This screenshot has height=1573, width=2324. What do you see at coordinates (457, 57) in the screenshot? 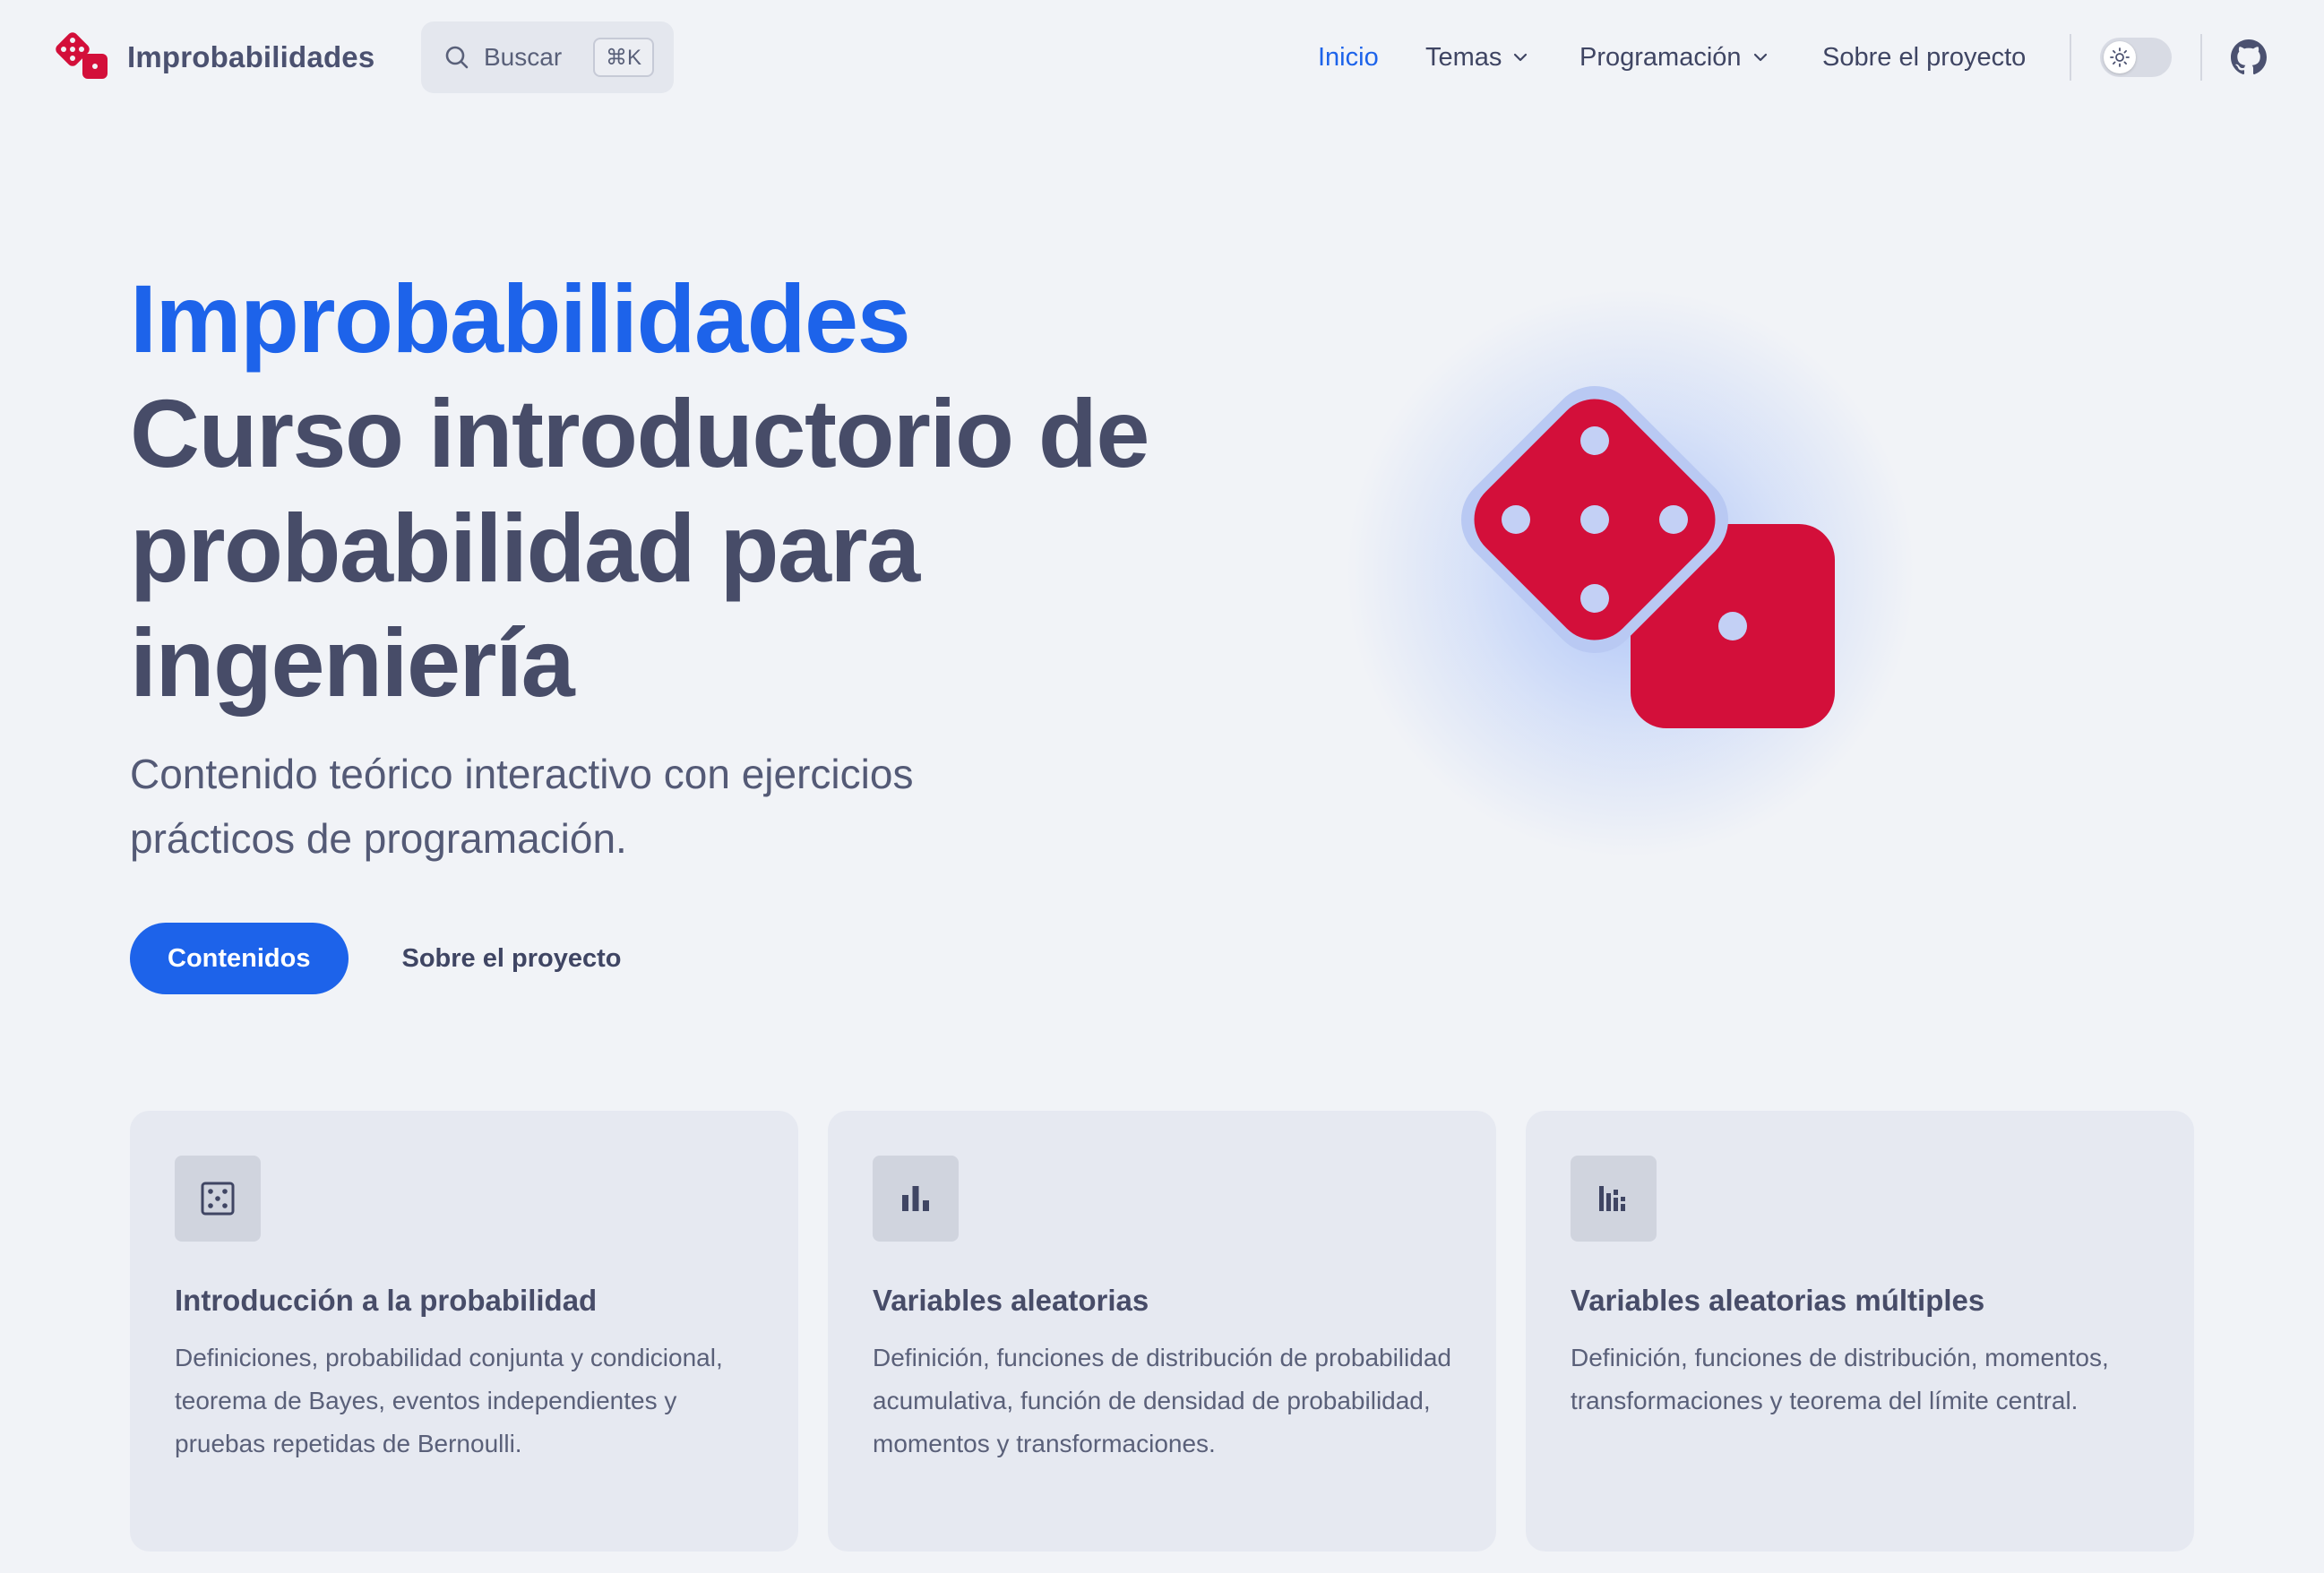
I see `search-icon` at bounding box center [457, 57].